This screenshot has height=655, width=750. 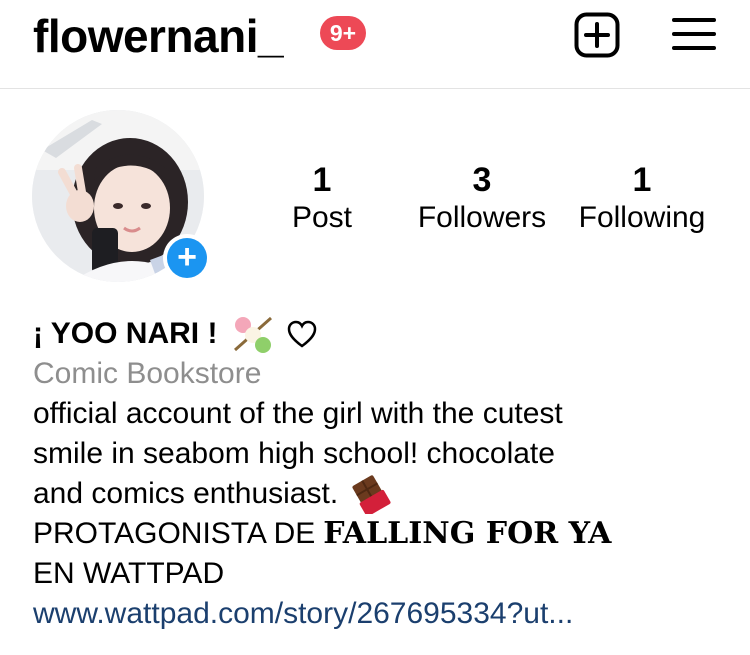 I want to click on display-name: ¡ YOO NARI !, so click(x=125, y=333).